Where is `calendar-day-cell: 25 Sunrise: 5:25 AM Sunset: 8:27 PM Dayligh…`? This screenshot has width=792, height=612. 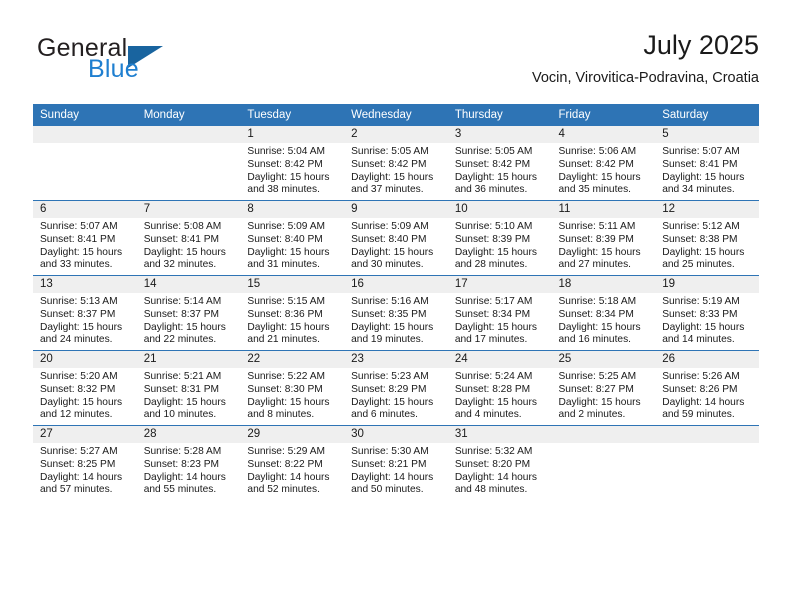
calendar-day-cell: 25 Sunrise: 5:25 AM Sunset: 8:27 PM Dayligh… is located at coordinates (603, 388).